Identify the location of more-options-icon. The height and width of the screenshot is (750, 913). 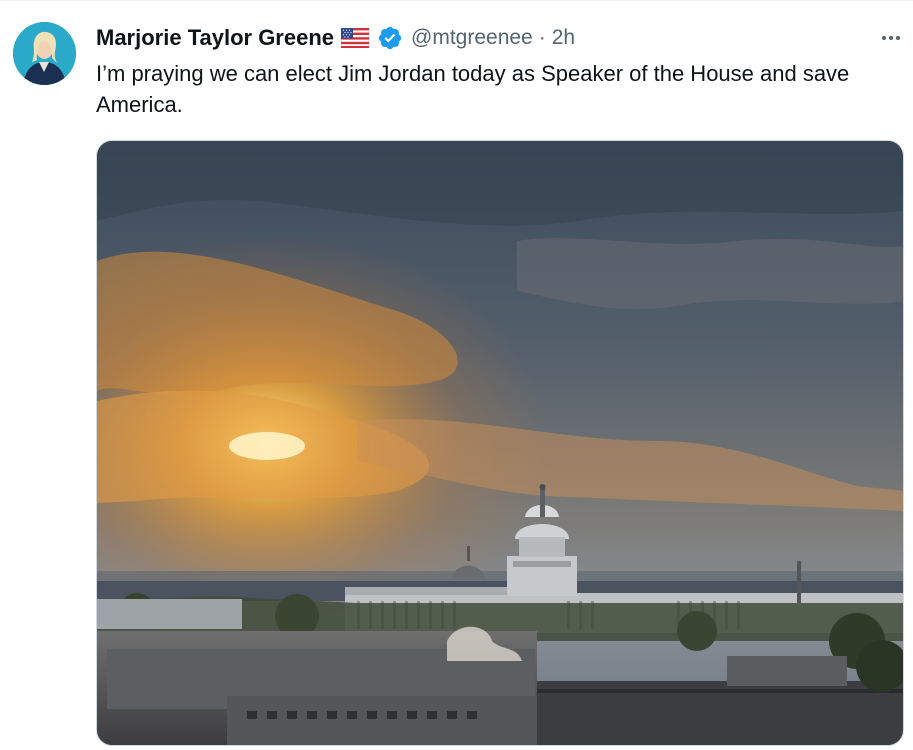
(891, 38).